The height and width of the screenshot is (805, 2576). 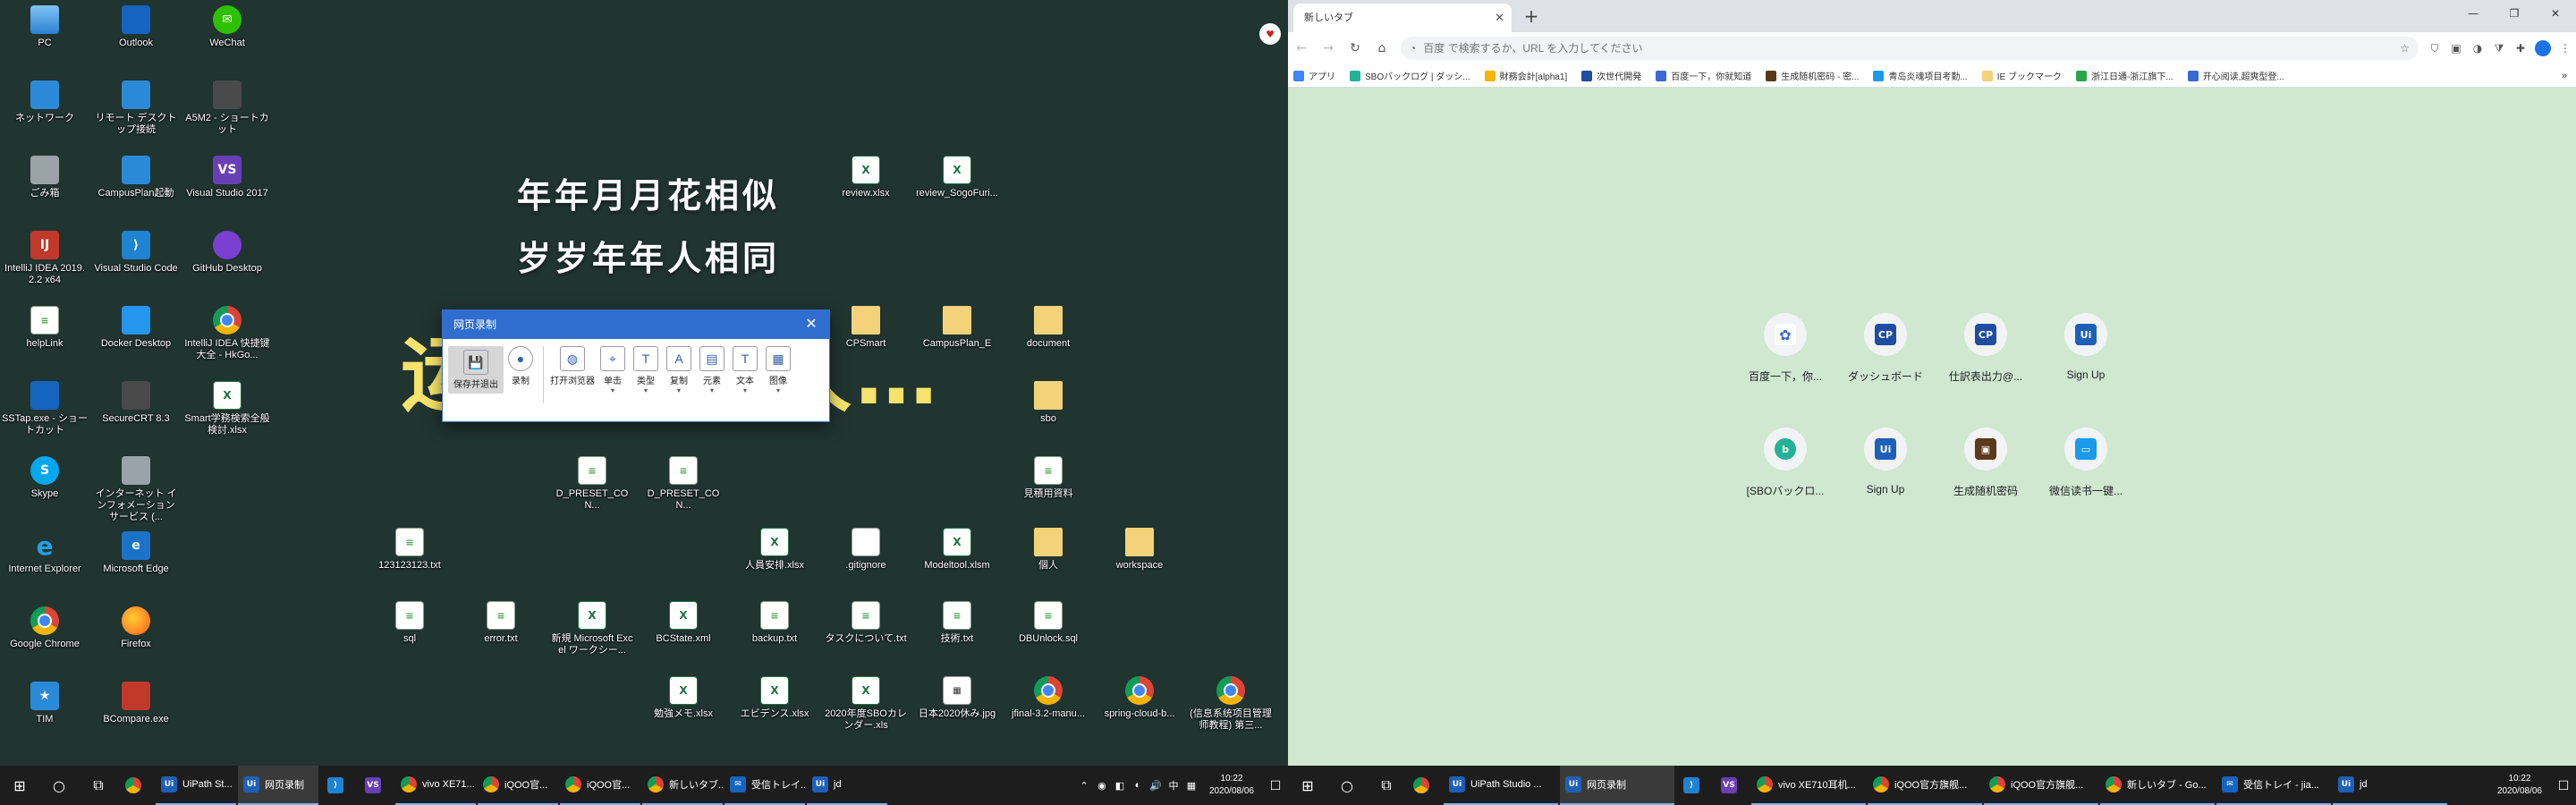 I want to click on desktop-icon: ≡ backup.txt, so click(x=775, y=623).